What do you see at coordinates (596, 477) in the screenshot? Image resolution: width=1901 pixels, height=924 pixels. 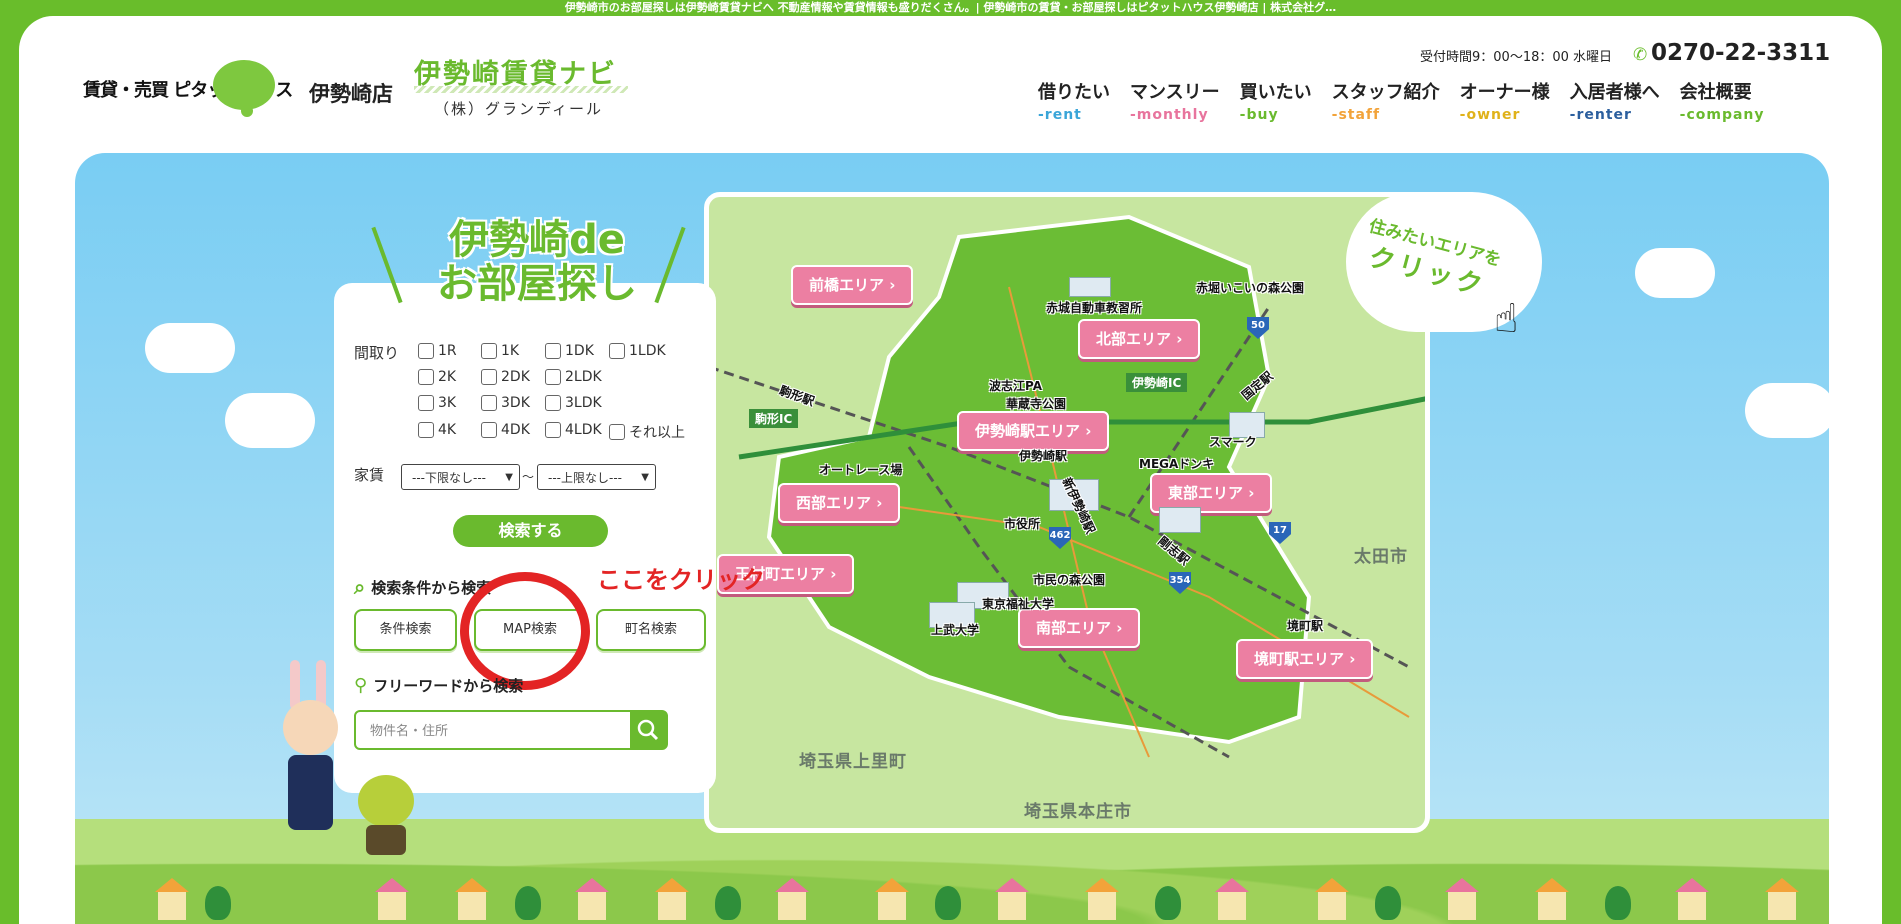 I see `rent-max-select: ---上限なし--- ▼` at bounding box center [596, 477].